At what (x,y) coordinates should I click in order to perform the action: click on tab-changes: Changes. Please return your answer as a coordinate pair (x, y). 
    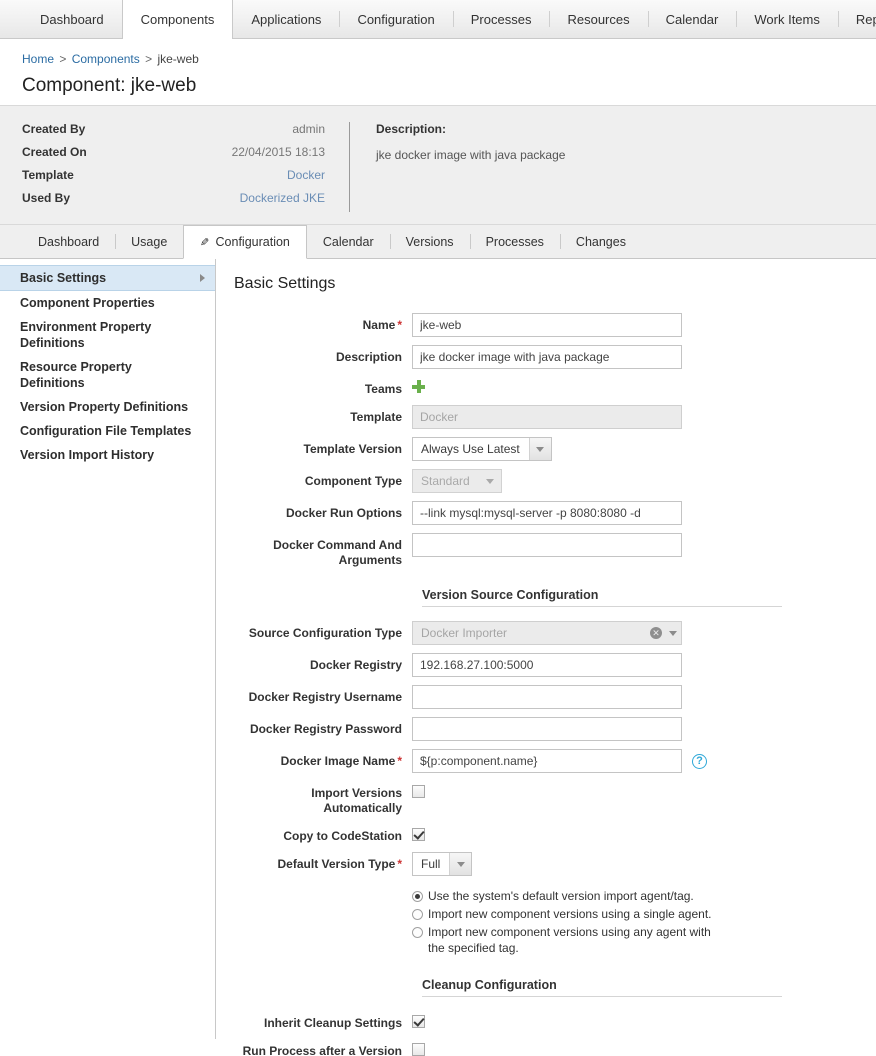
    Looking at the image, I should click on (600, 241).